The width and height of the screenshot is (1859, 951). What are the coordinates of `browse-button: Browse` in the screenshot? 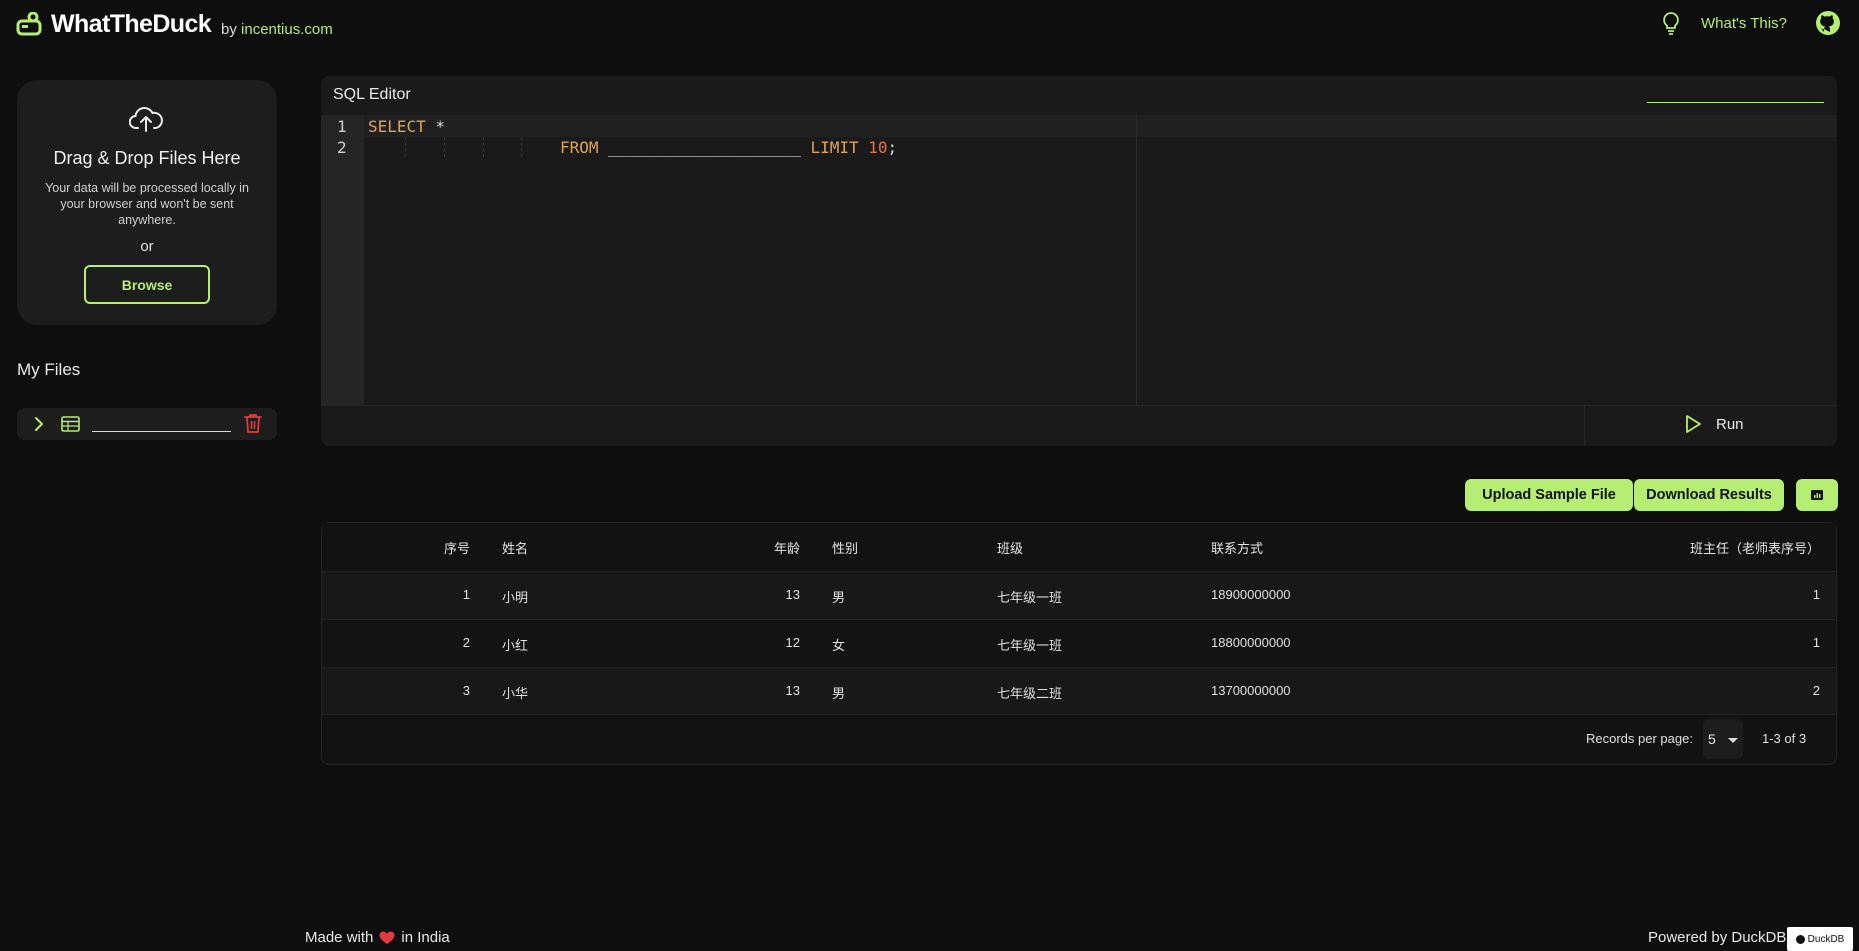 It's located at (147, 284).